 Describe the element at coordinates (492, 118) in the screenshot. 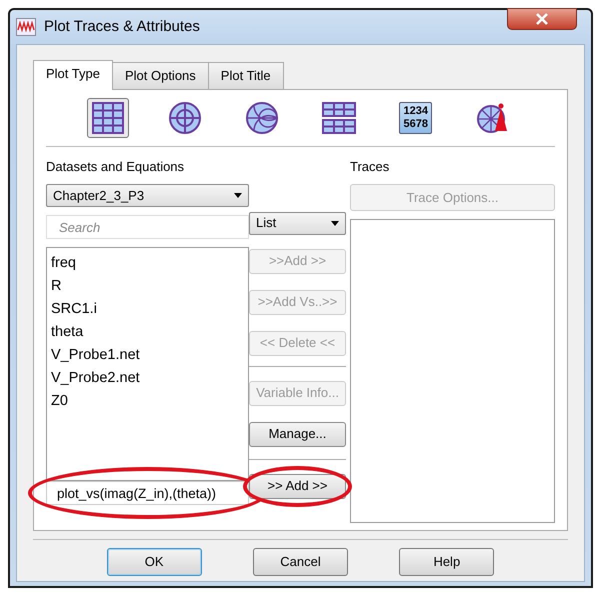

I see `antenna-pattern-icon` at that location.